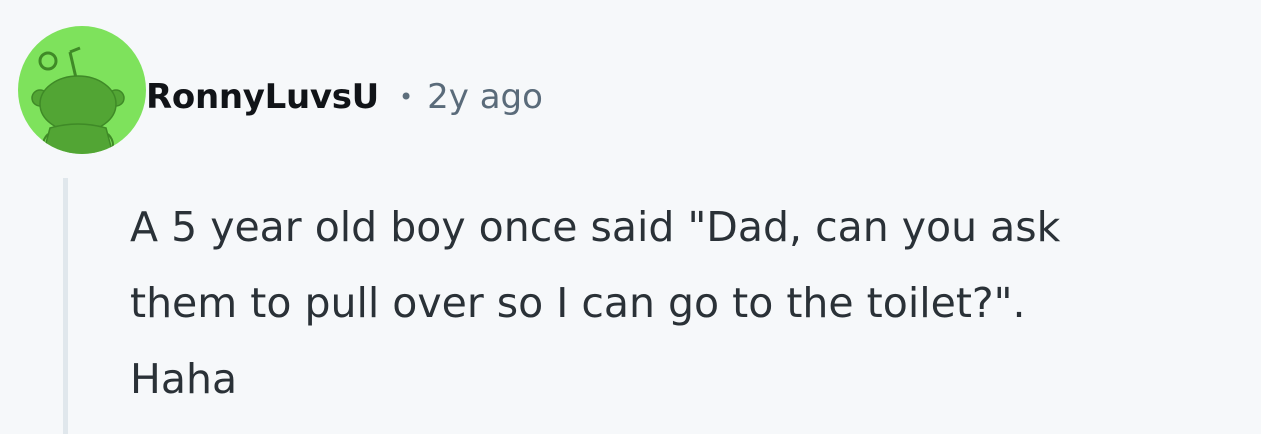  Describe the element at coordinates (65, 306) in the screenshot. I see `thread-line` at that location.